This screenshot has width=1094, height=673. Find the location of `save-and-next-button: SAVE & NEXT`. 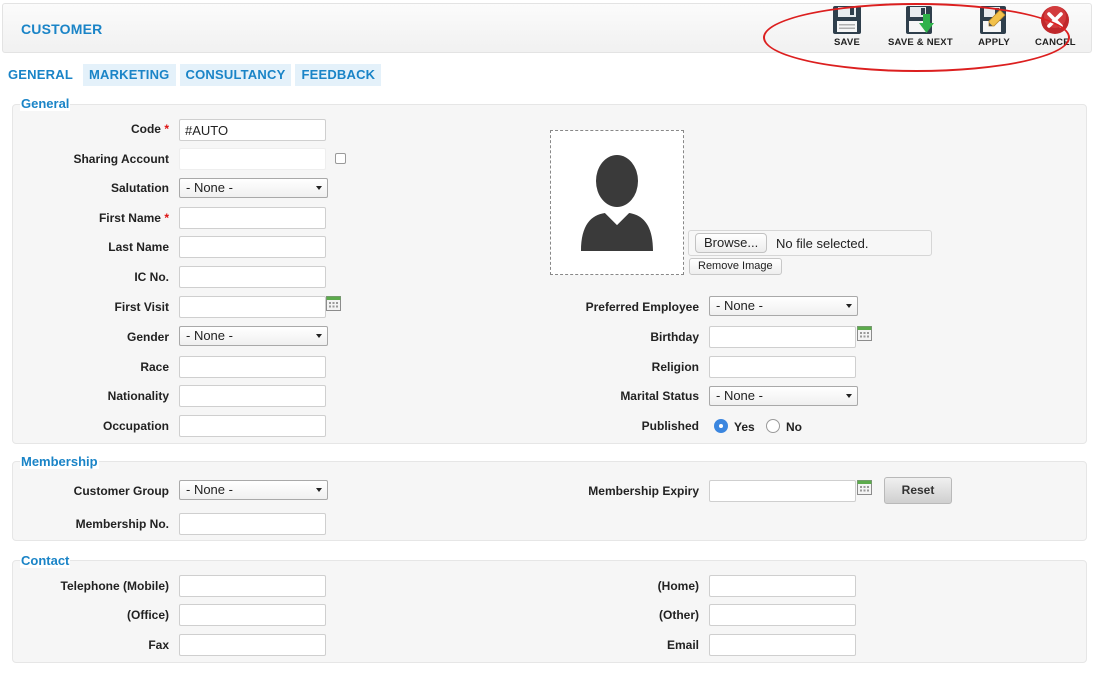

save-and-next-button: SAVE & NEXT is located at coordinates (920, 26).